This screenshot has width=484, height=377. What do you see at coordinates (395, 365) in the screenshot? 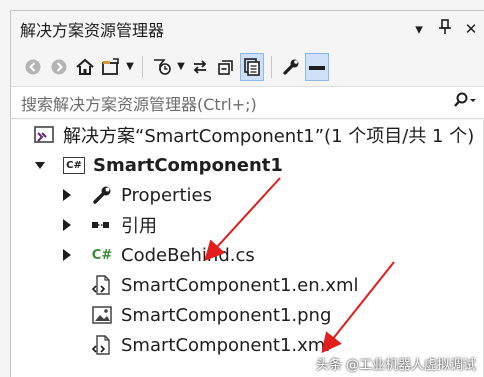
I see `watermark: 头条 @工业机器人虚拟调试` at bounding box center [395, 365].